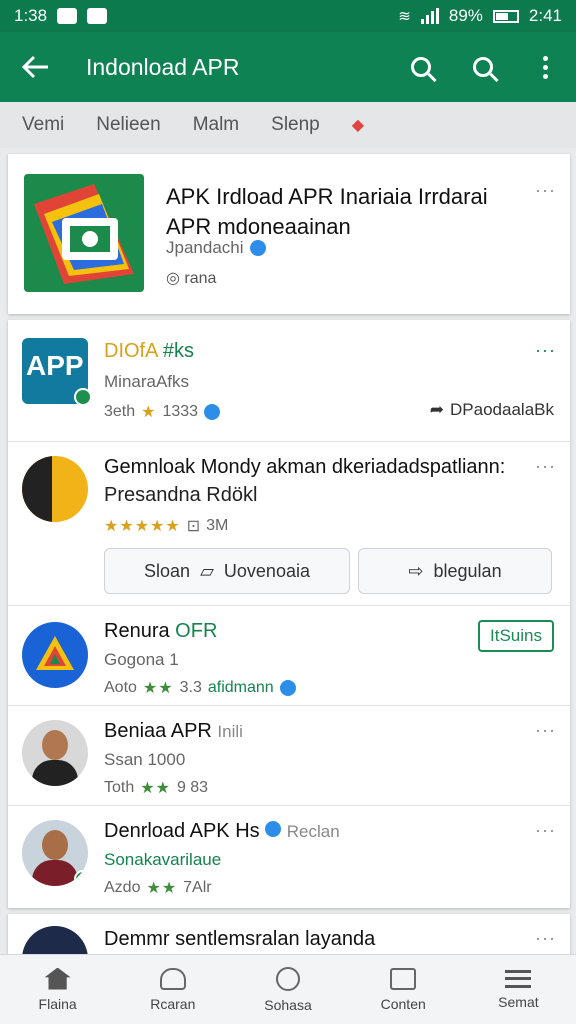 Image resolution: width=576 pixels, height=1024 pixels. Describe the element at coordinates (518, 989) in the screenshot. I see `nav-item-menu: Semat` at that location.